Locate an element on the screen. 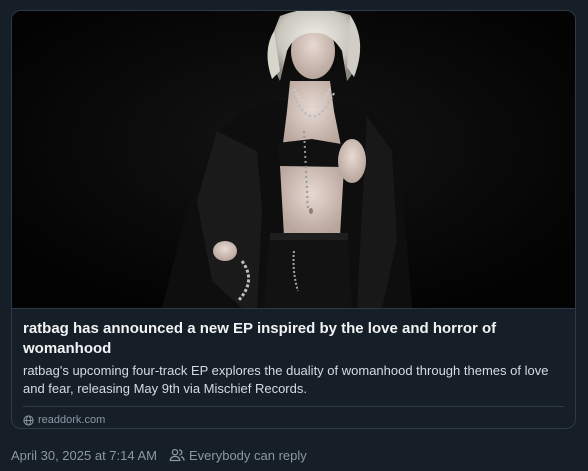 This screenshot has width=588, height=471. globe-icon is located at coordinates (28, 420).